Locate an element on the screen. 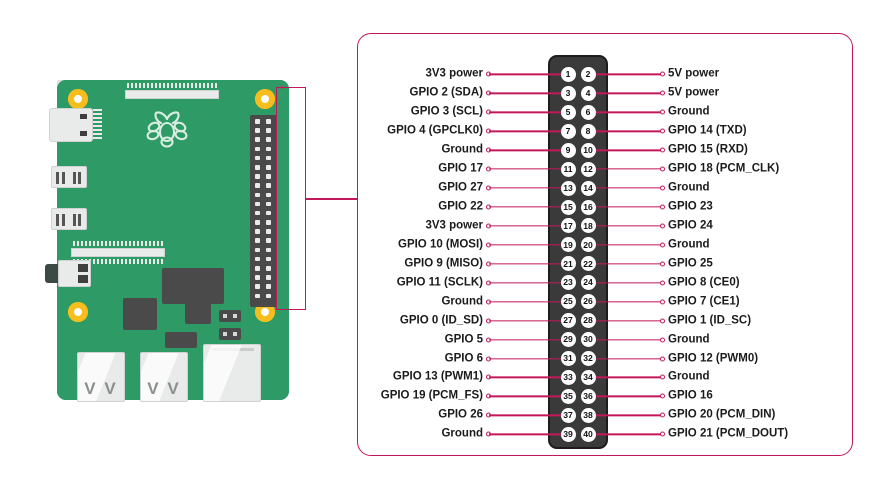 The width and height of the screenshot is (871, 500). pin-number-badge-left: 7 is located at coordinates (568, 131).